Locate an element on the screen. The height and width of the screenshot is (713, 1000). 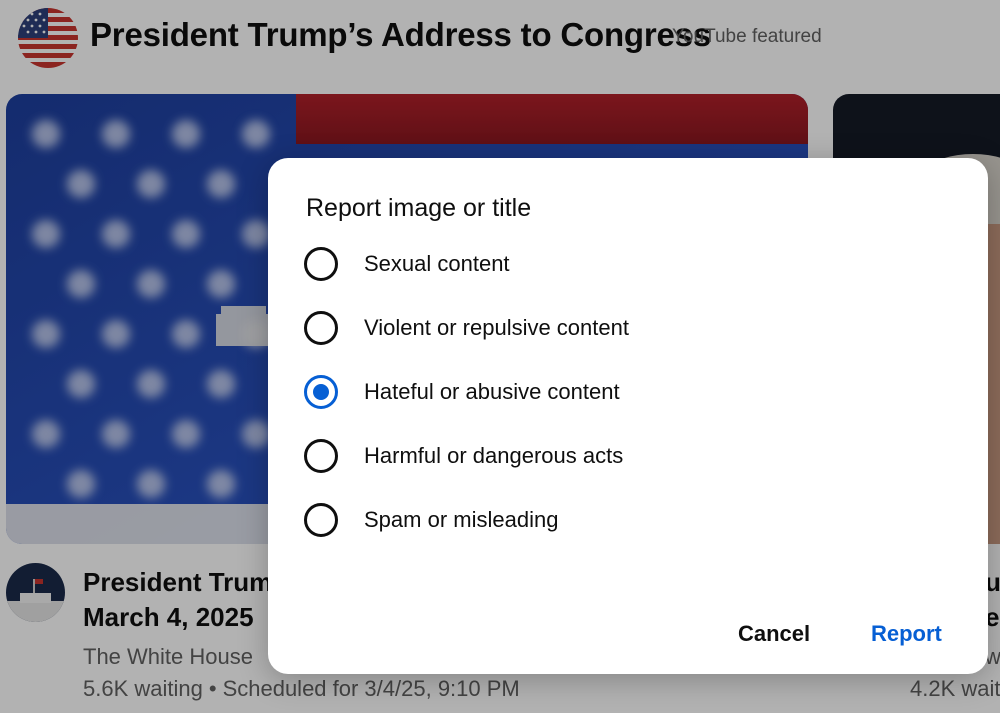
option-label: Harmful or dangerous acts is located at coordinates (494, 455).